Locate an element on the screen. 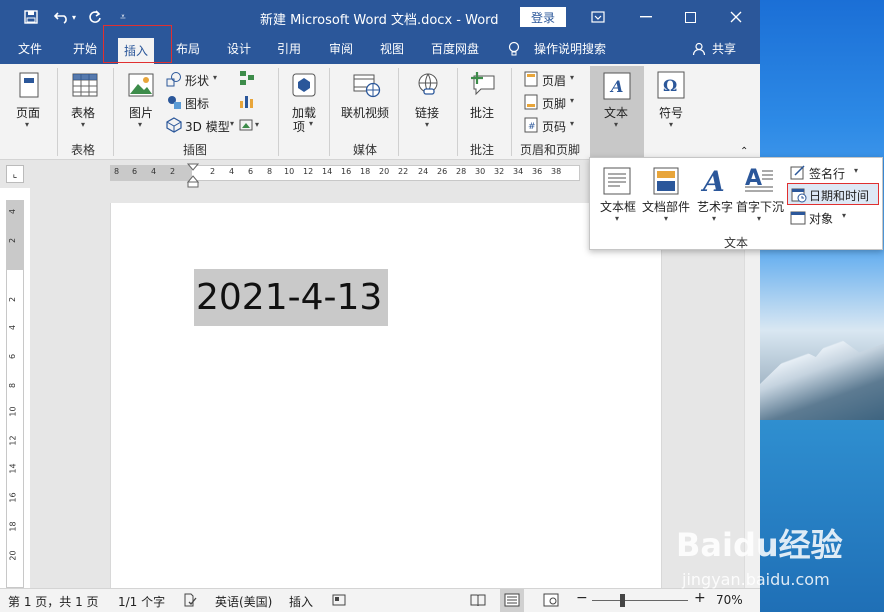 The width and height of the screenshot is (884, 612). wordart-dropdown-caret: ▾ is located at coordinates (714, 218).